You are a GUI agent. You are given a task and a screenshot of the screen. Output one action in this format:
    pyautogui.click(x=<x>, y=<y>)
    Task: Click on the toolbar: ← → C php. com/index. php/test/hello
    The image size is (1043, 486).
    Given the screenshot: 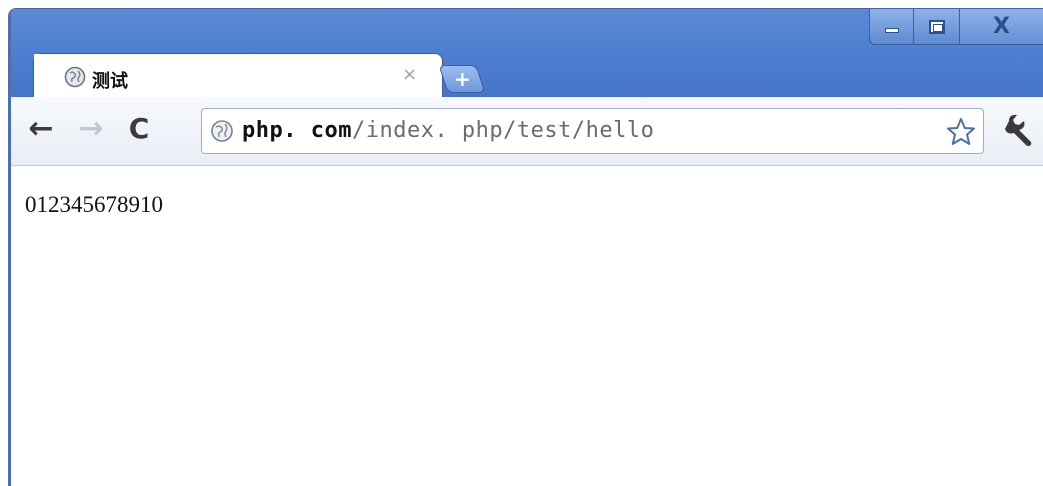 What is the action you would take?
    pyautogui.click(x=527, y=131)
    